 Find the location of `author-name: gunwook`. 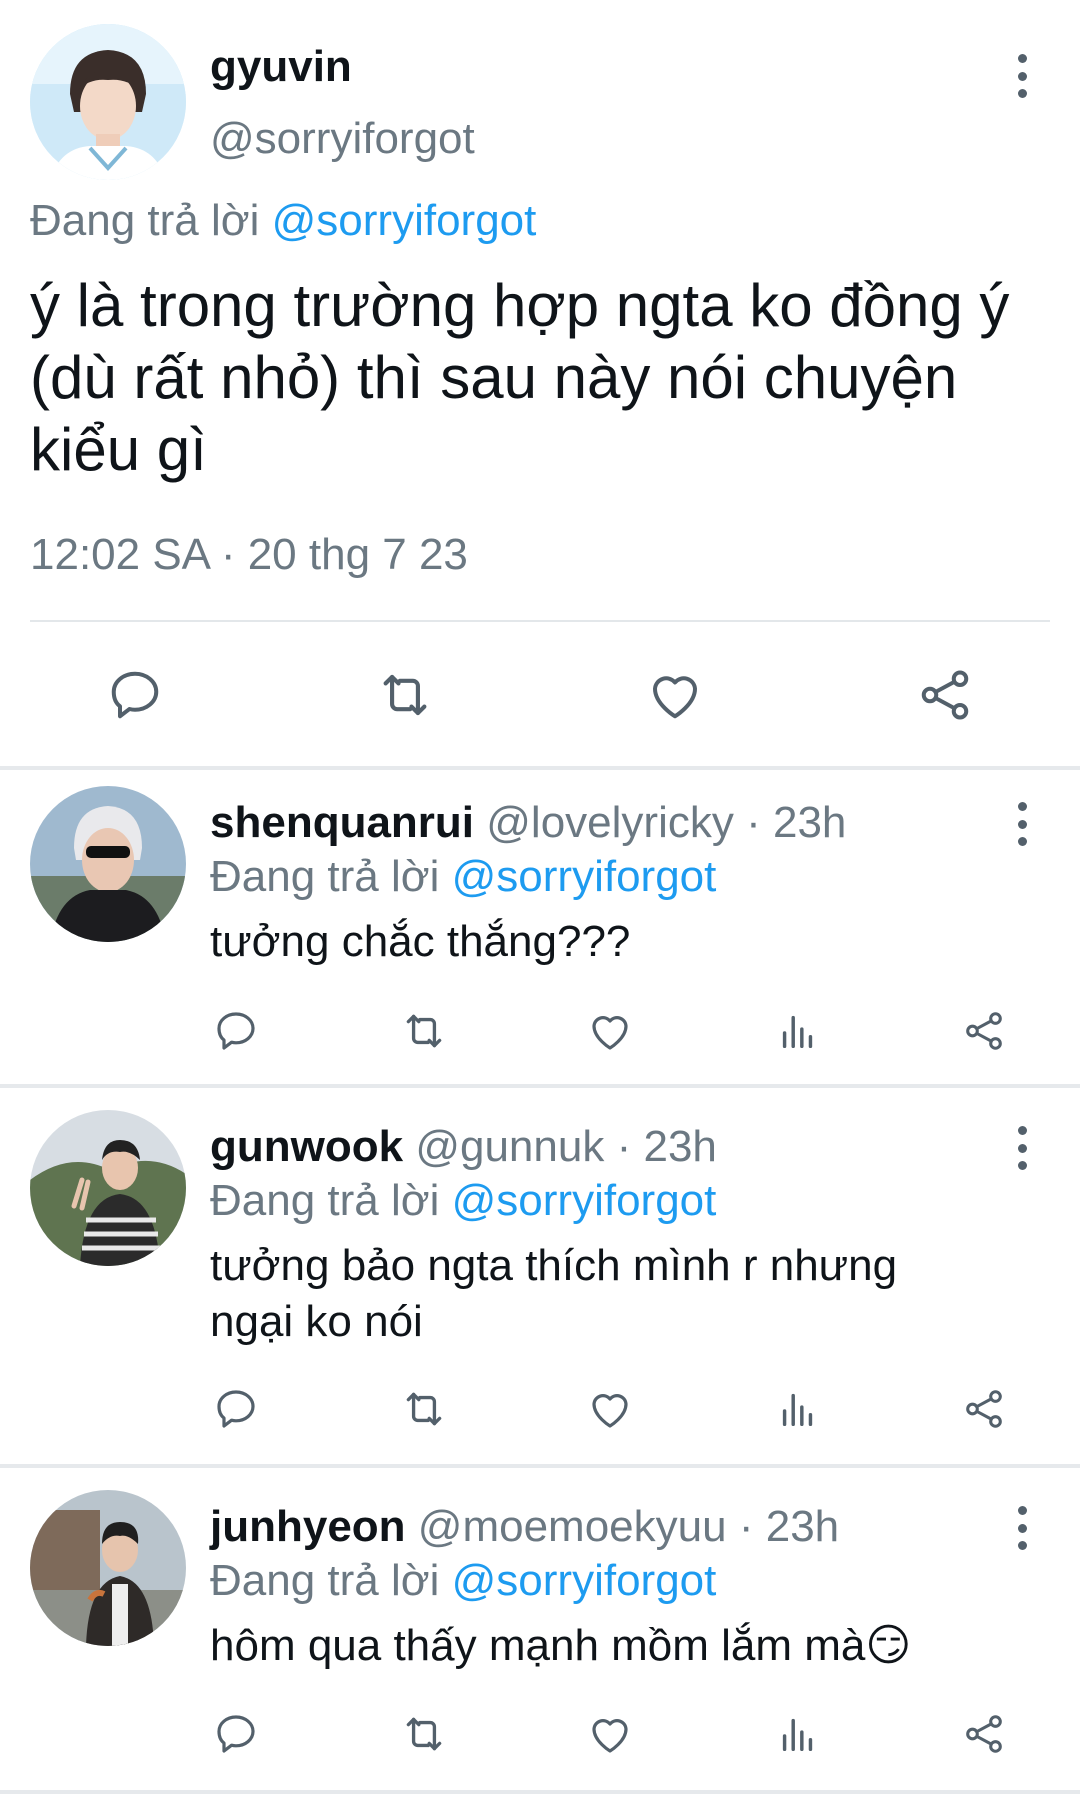

author-name: gunwook is located at coordinates (306, 1146).